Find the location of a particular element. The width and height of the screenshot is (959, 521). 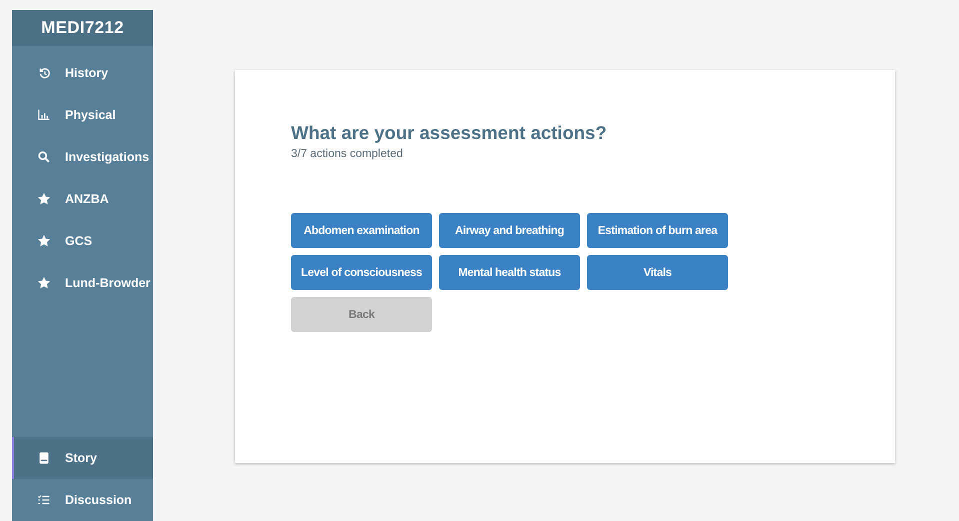

action-button: Vitals is located at coordinates (657, 272).